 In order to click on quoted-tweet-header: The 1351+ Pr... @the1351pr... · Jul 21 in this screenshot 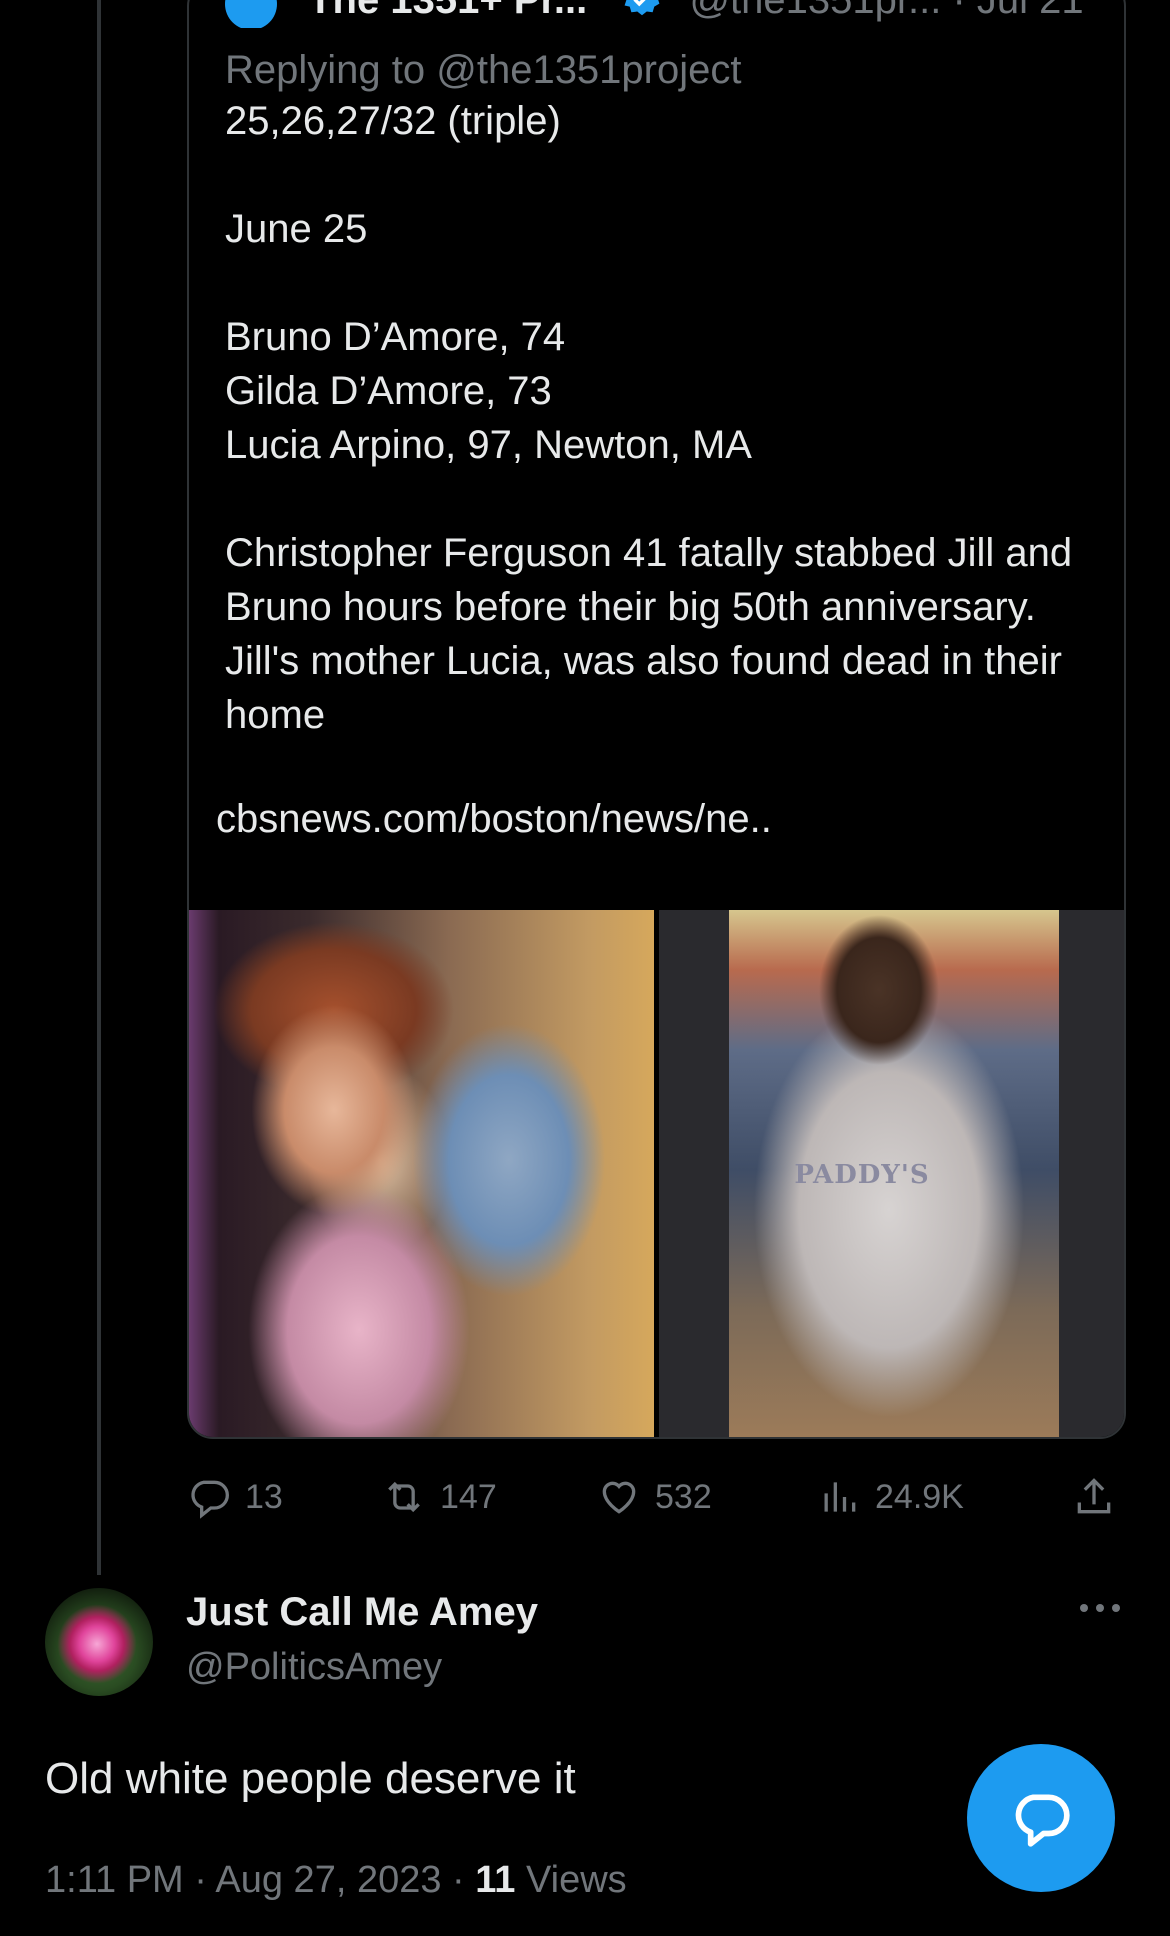, I will do `click(665, 14)`.